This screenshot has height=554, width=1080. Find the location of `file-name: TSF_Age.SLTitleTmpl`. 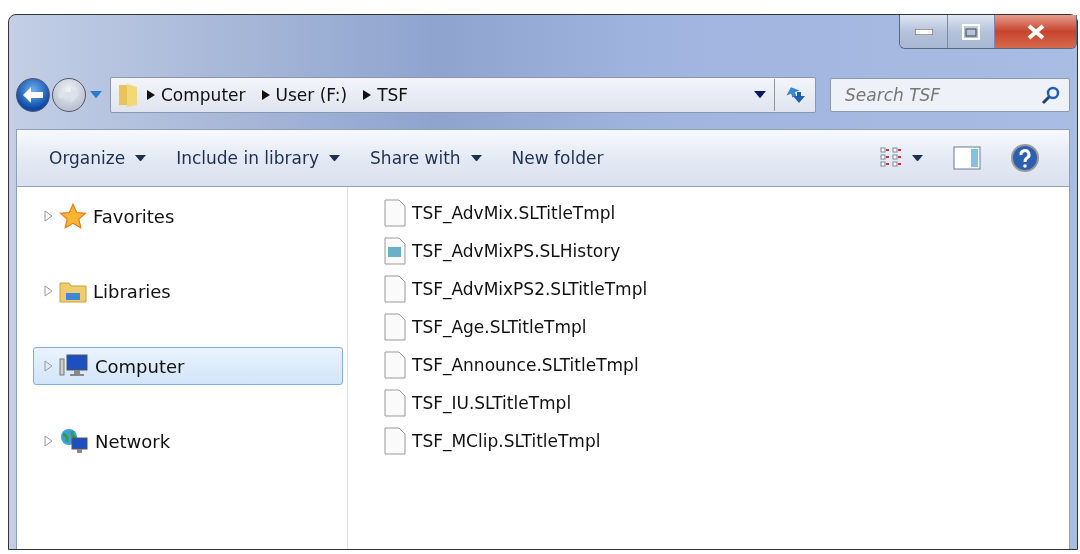

file-name: TSF_Age.SLTitleTmpl is located at coordinates (499, 326).